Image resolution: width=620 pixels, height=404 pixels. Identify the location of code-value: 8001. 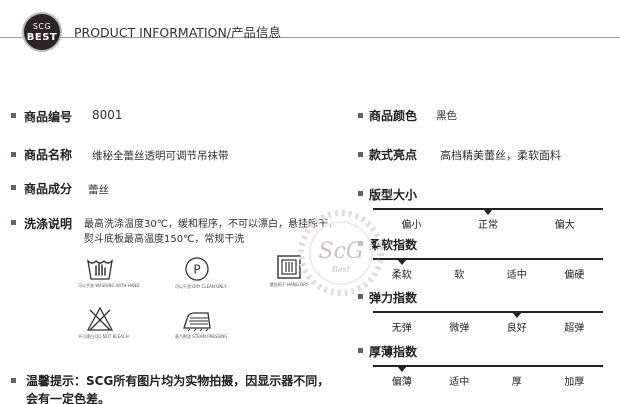
(107, 115).